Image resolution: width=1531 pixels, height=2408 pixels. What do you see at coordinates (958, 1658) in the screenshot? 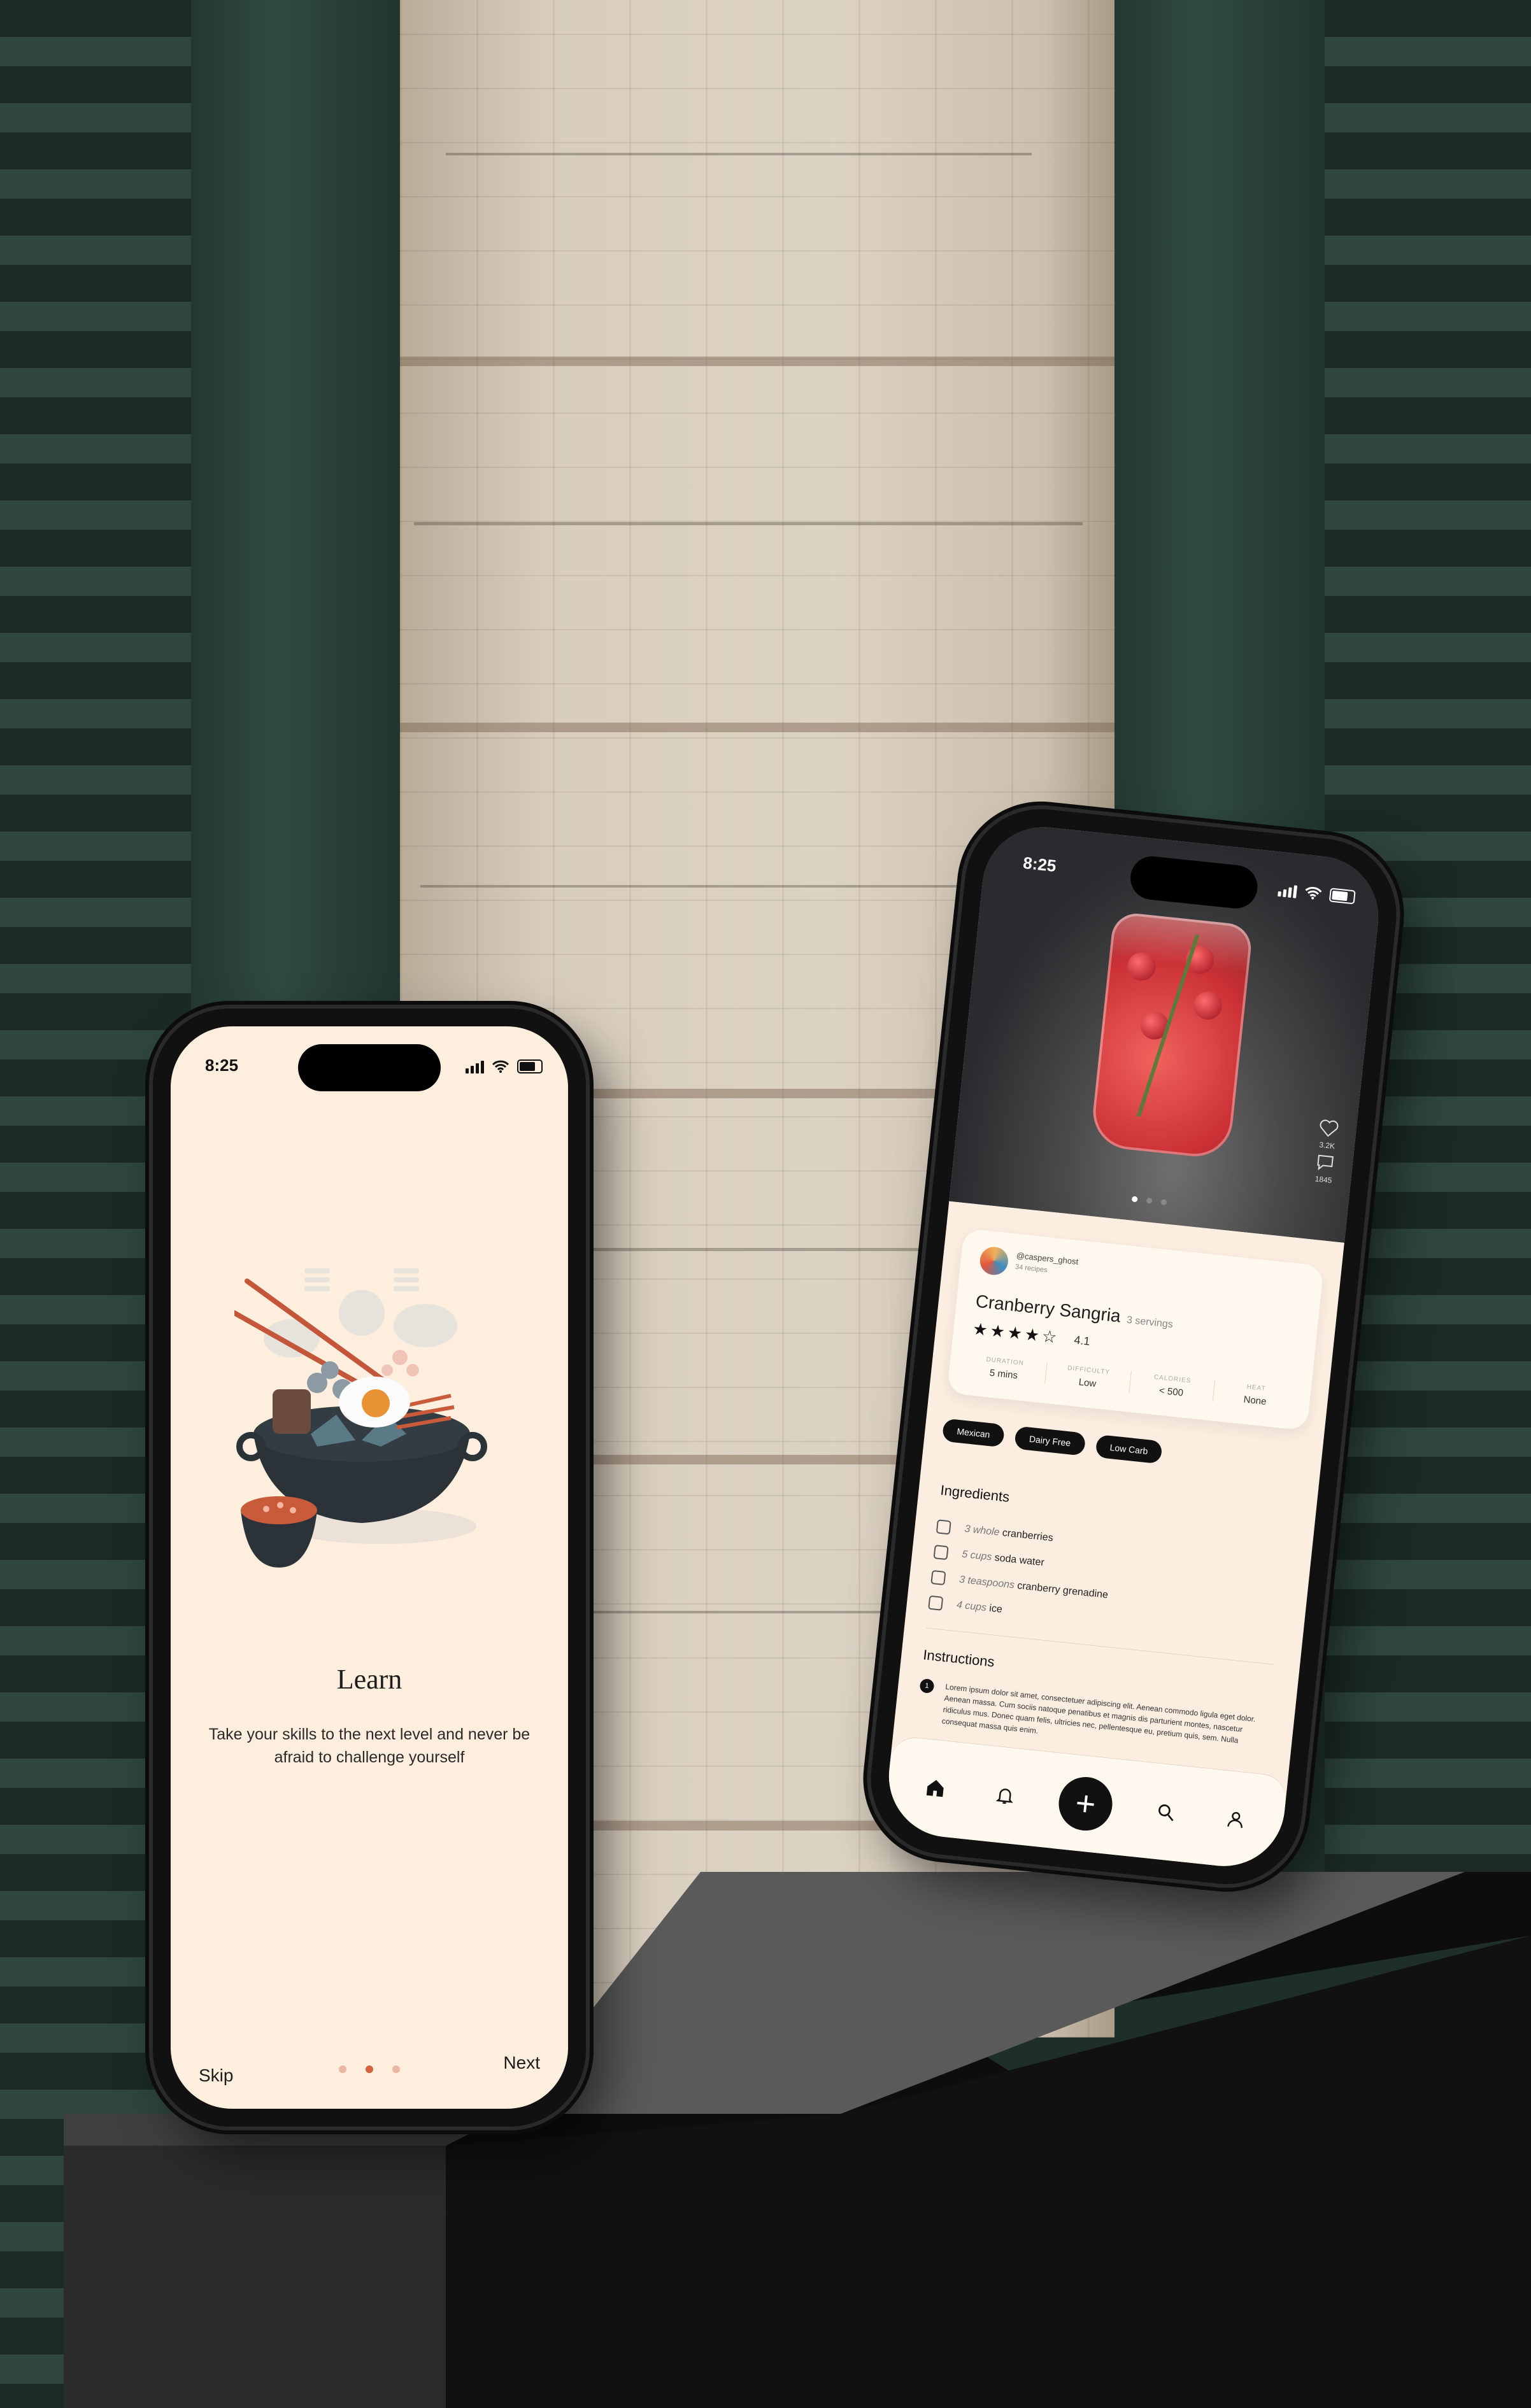
I see `instructions-heading: Instructions` at bounding box center [958, 1658].